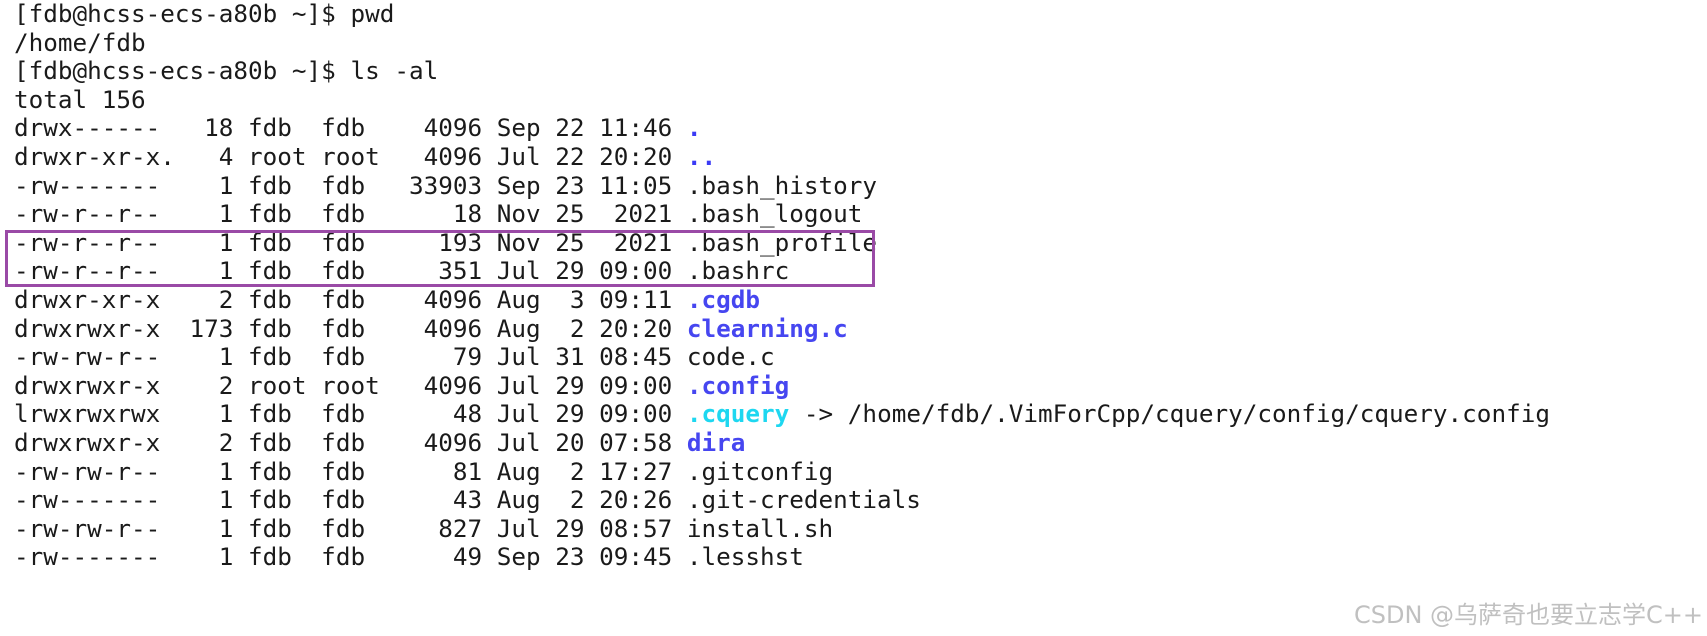 Image resolution: width=1707 pixels, height=636 pixels. What do you see at coordinates (854, 99) in the screenshot?
I see `terminal-line: total 156` at bounding box center [854, 99].